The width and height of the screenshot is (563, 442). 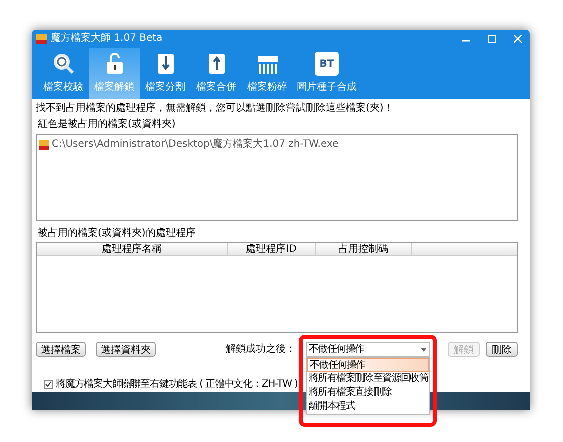 I want to click on bt-icon: BT, so click(x=327, y=64).